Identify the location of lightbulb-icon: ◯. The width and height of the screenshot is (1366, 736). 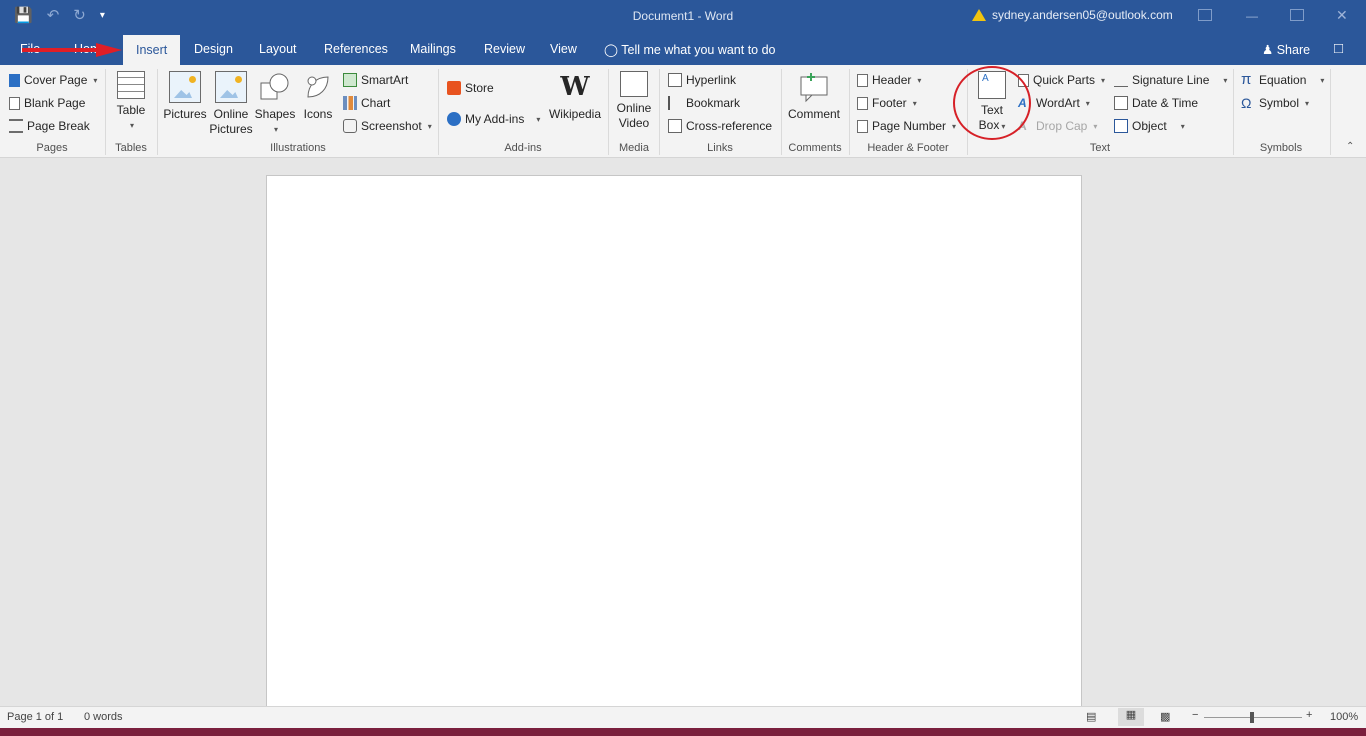
(611, 50).